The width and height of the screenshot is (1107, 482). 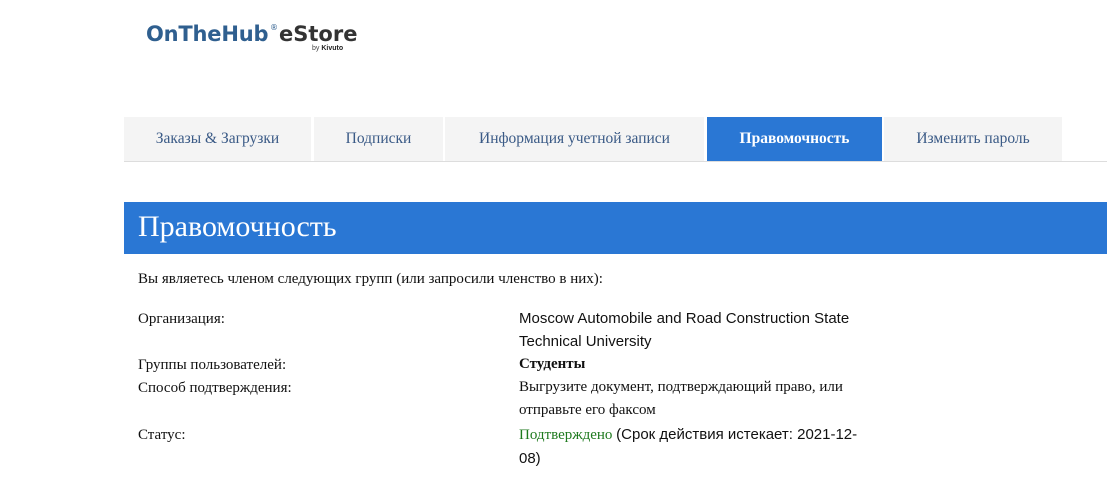 I want to click on logo-by-kivuto: by Kivuto, so click(x=327, y=48).